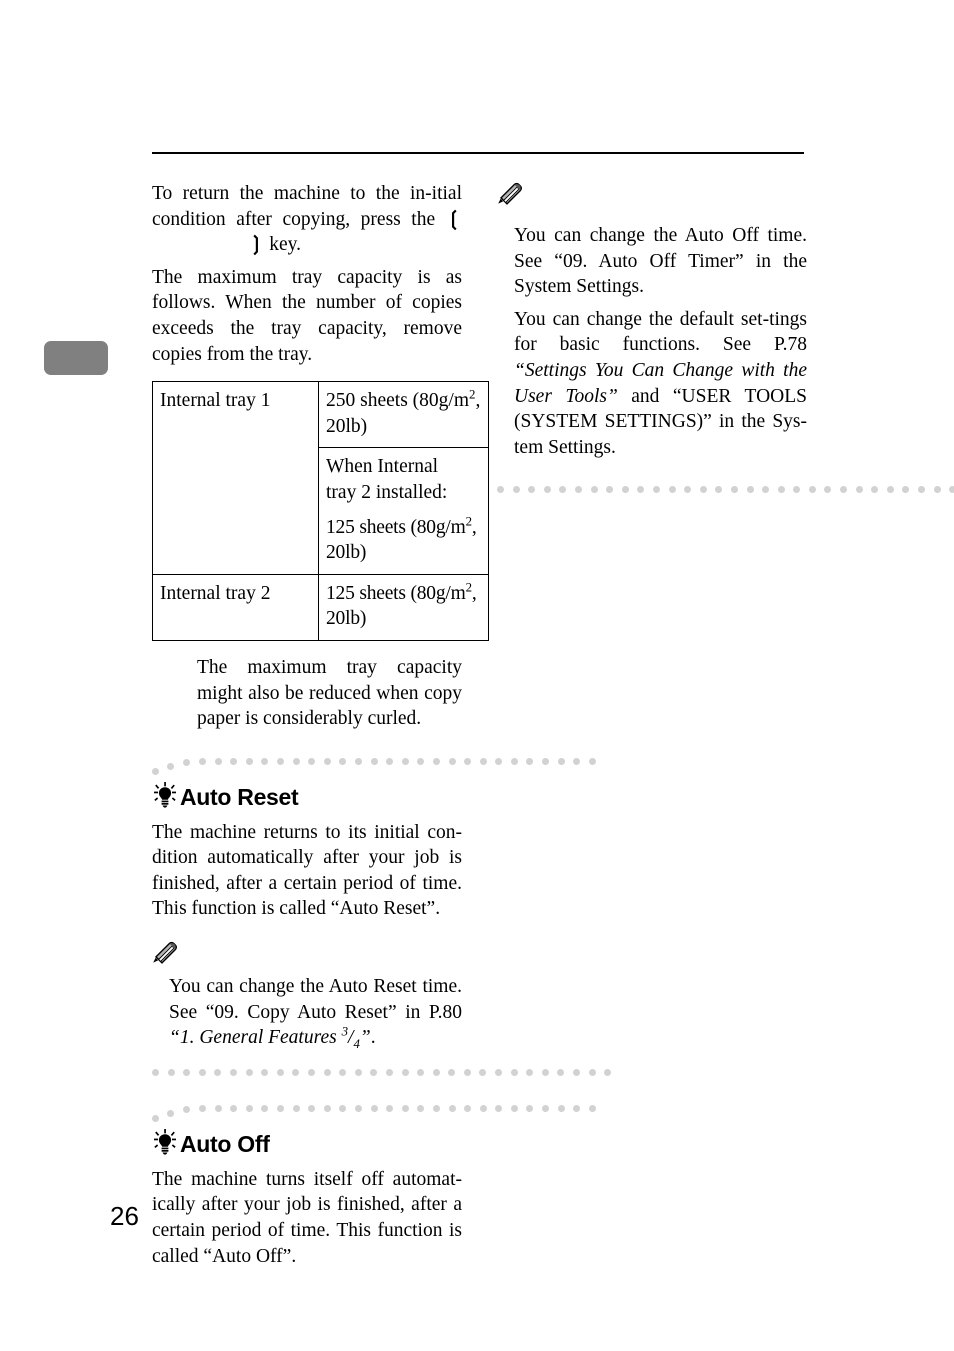  What do you see at coordinates (365, 1038) in the screenshot?
I see `note-italic-close: ”` at bounding box center [365, 1038].